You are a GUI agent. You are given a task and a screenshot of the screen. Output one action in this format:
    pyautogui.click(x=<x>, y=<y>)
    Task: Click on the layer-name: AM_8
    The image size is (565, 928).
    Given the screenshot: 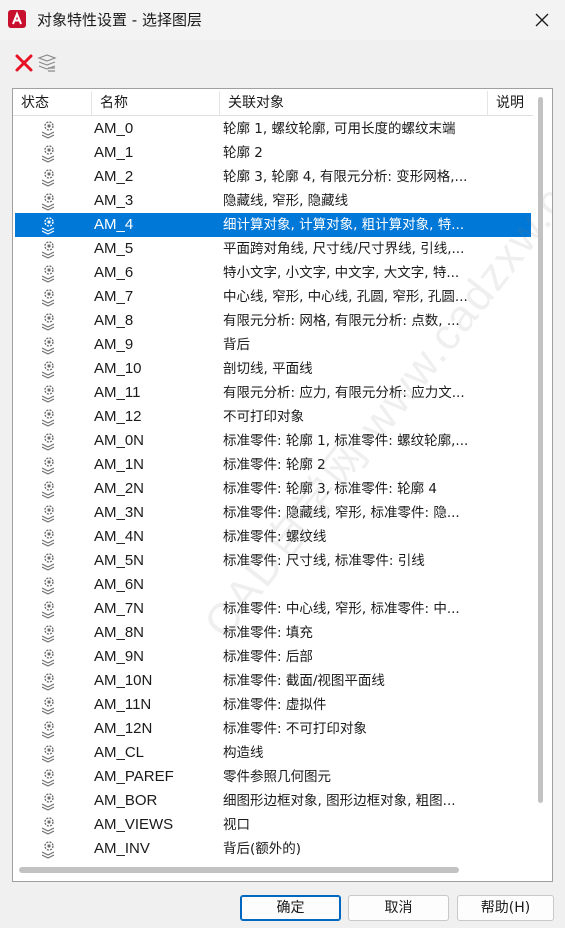 What is the action you would take?
    pyautogui.click(x=114, y=320)
    